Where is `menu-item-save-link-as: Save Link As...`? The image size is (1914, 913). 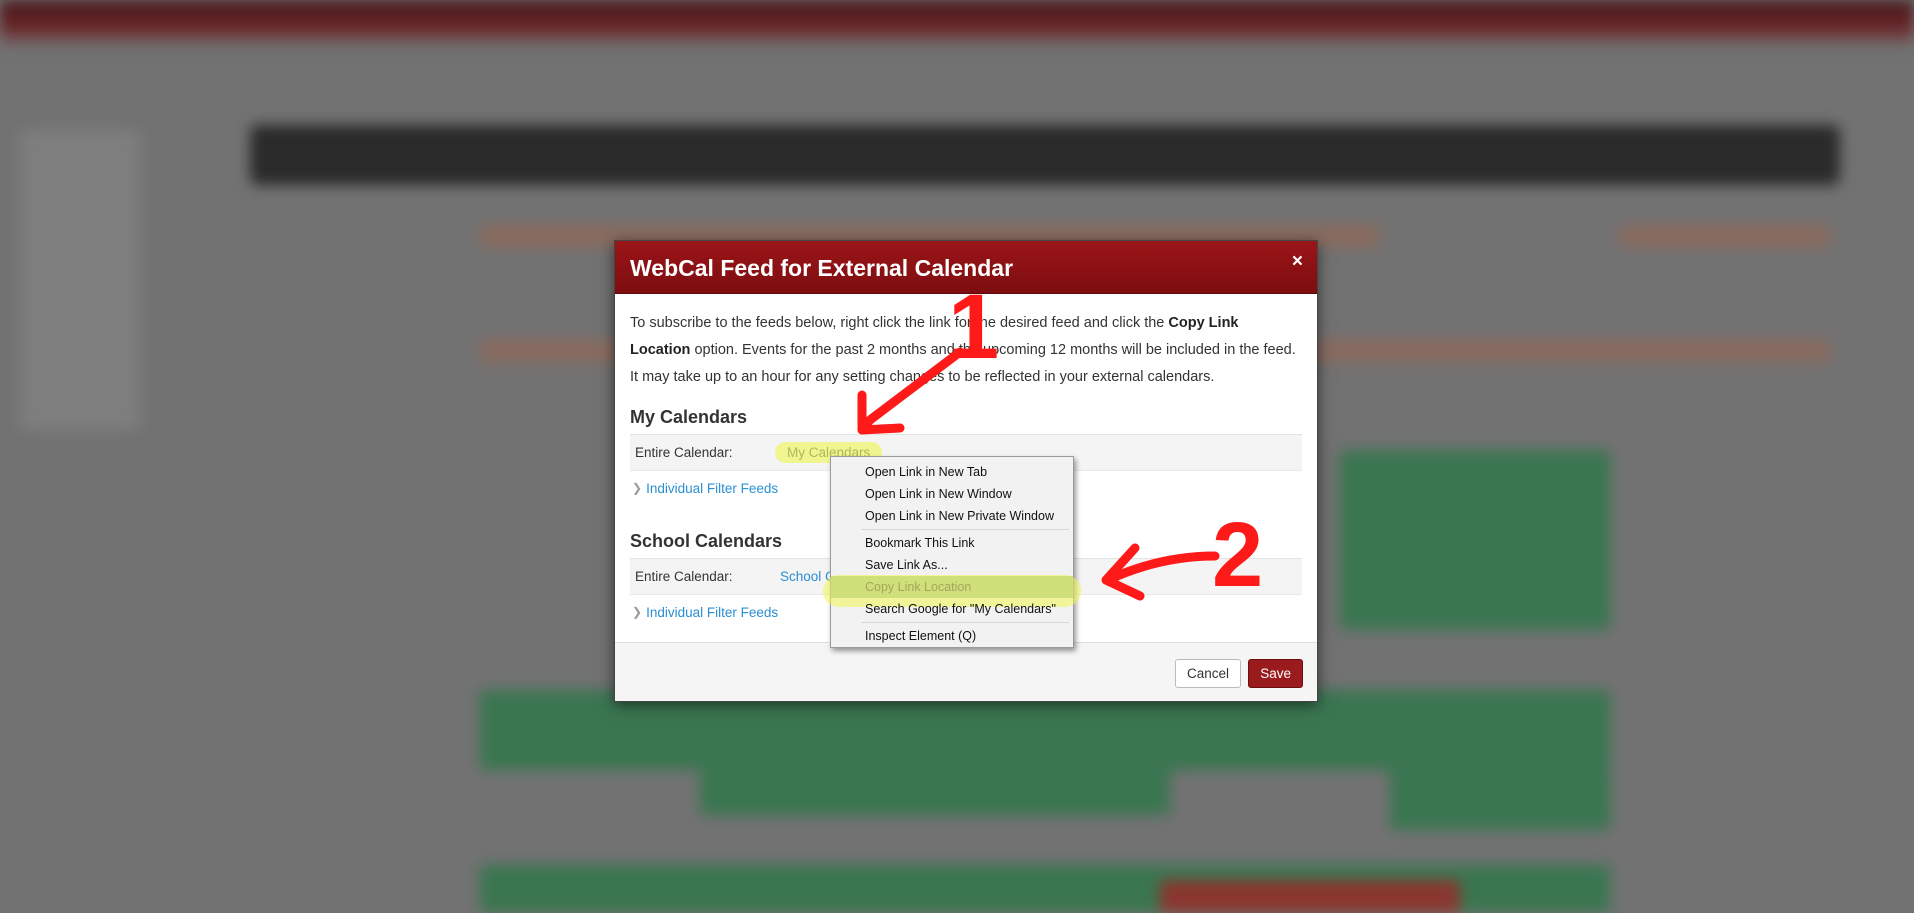 menu-item-save-link-as: Save Link As... is located at coordinates (952, 565).